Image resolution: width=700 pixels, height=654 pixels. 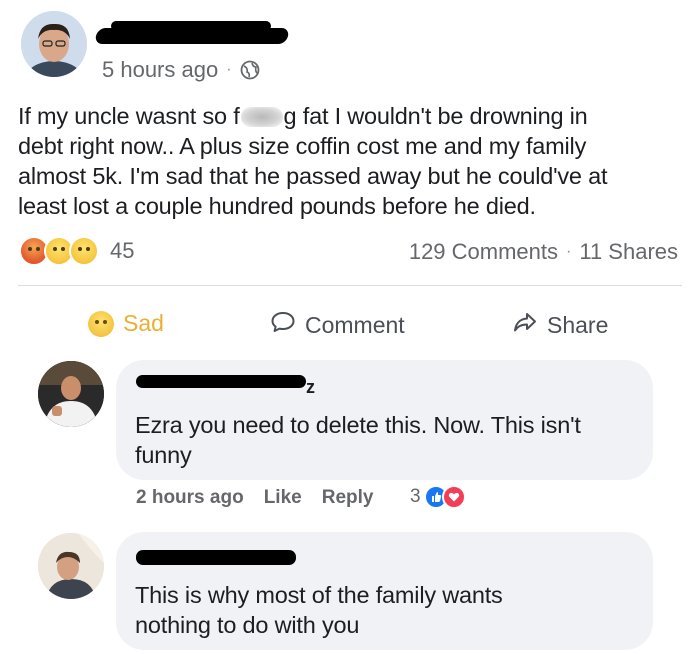 What do you see at coordinates (350, 285) in the screenshot?
I see `action-divider` at bounding box center [350, 285].